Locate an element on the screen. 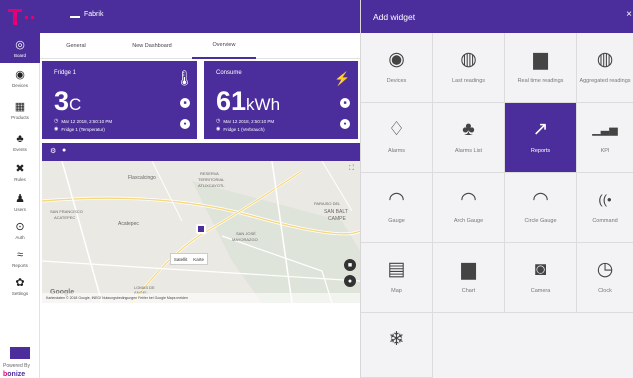 The image size is (633, 378). sidebar-item-board: ◎ Board is located at coordinates (20, 48).